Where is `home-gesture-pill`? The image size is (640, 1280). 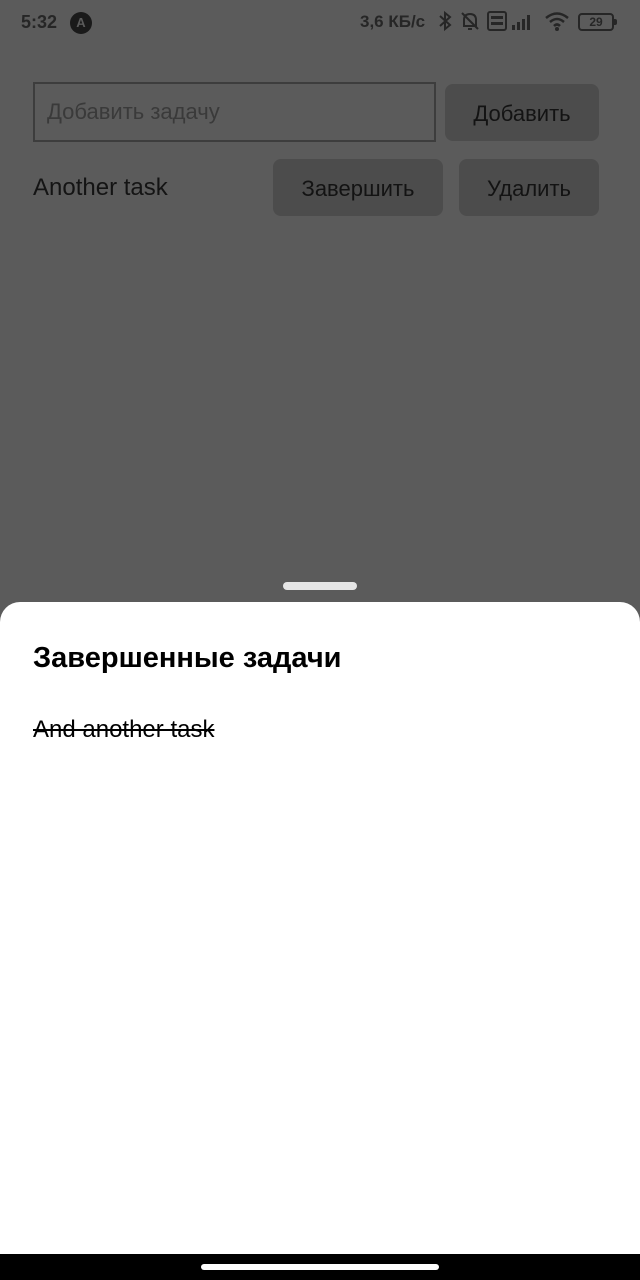
home-gesture-pill is located at coordinates (320, 1267).